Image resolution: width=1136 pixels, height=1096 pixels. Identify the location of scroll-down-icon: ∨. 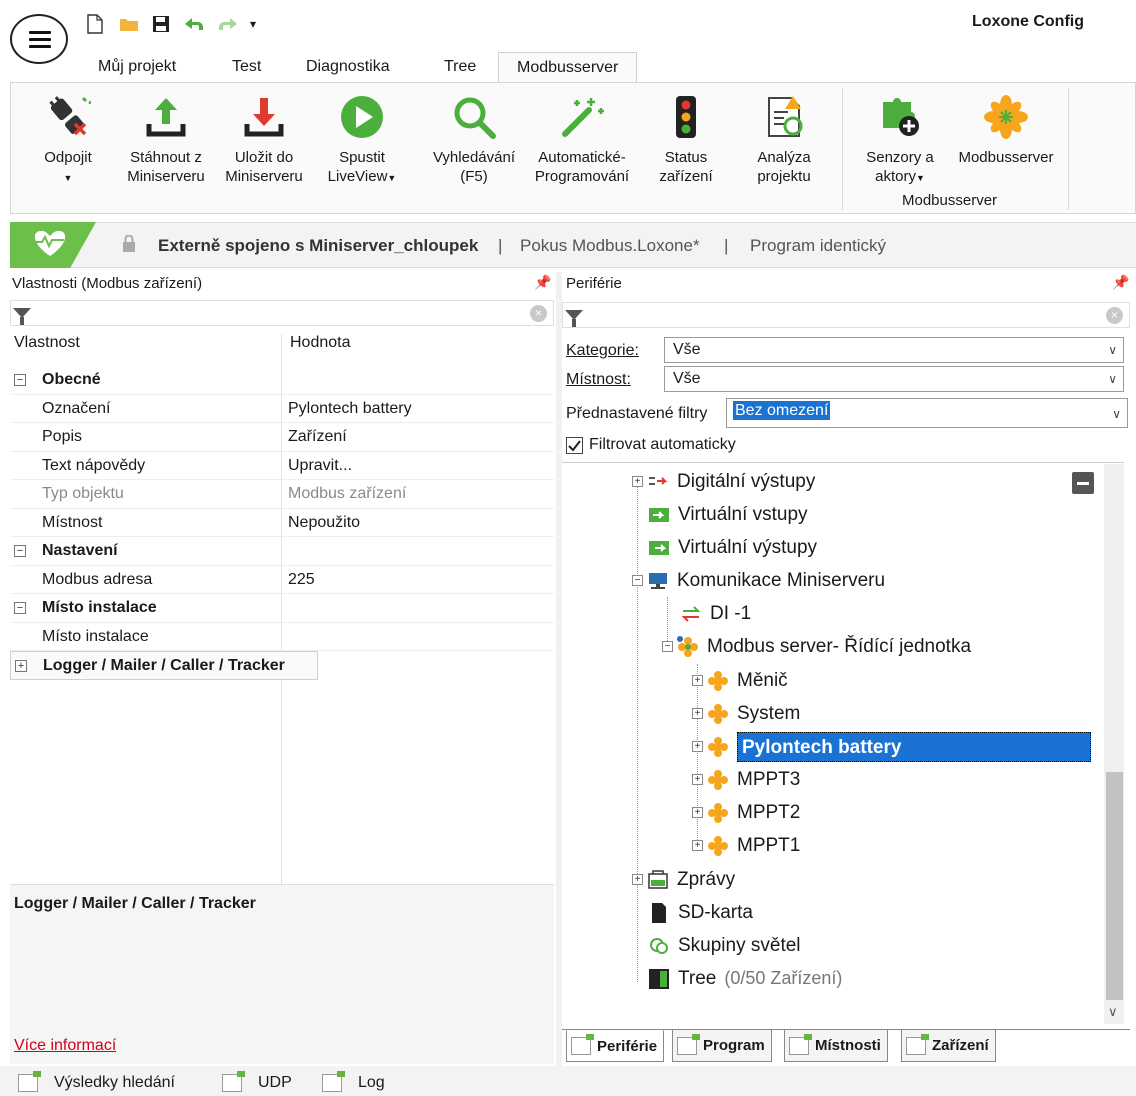
(1113, 1012).